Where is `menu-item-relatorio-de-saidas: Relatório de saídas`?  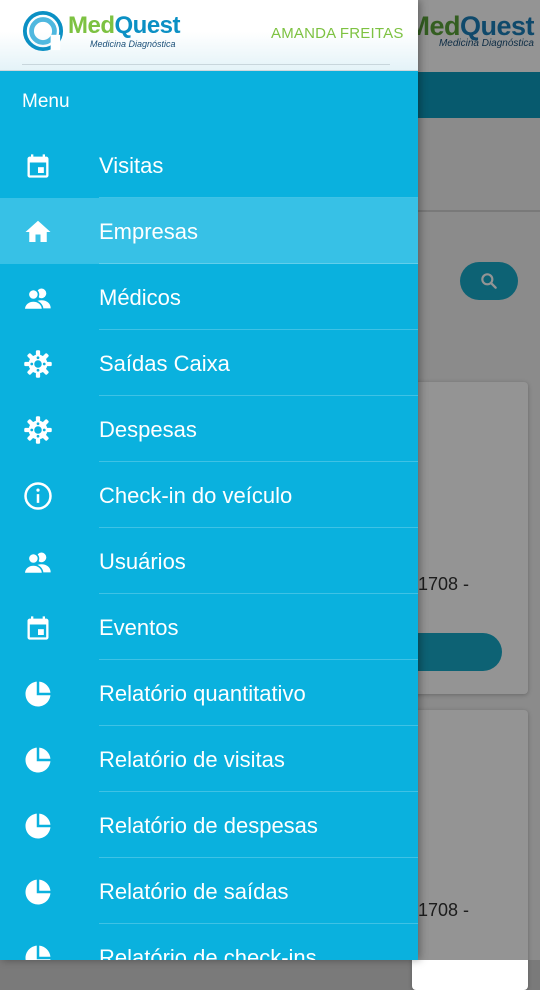 menu-item-relatorio-de-saidas: Relatório de saídas is located at coordinates (209, 891).